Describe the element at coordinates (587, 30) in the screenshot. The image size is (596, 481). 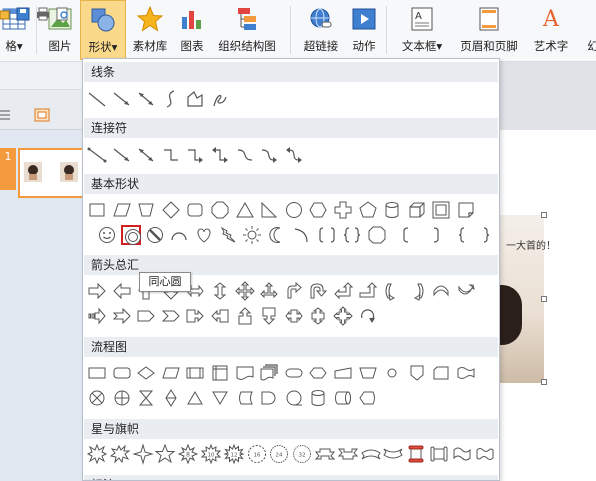
I see `slideshow-button: 幻` at that location.